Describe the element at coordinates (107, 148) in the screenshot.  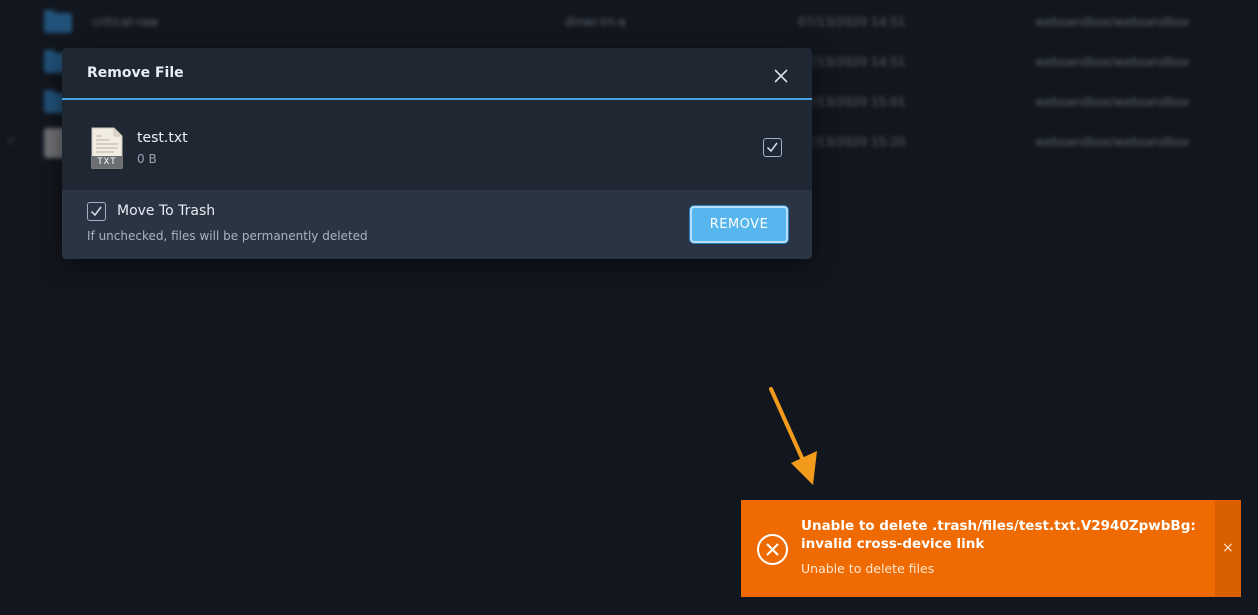
I see `txt-file-icon: TXT` at that location.